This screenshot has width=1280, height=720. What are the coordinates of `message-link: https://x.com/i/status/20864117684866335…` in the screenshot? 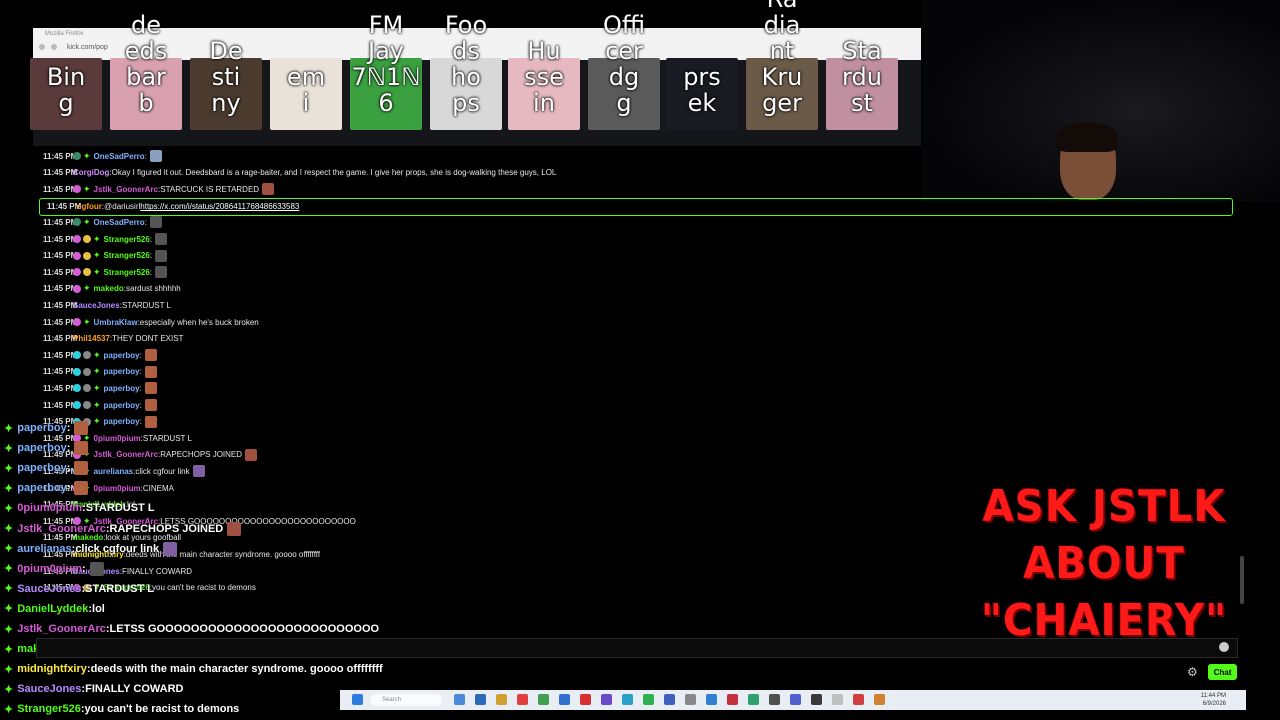 It's located at (219, 206).